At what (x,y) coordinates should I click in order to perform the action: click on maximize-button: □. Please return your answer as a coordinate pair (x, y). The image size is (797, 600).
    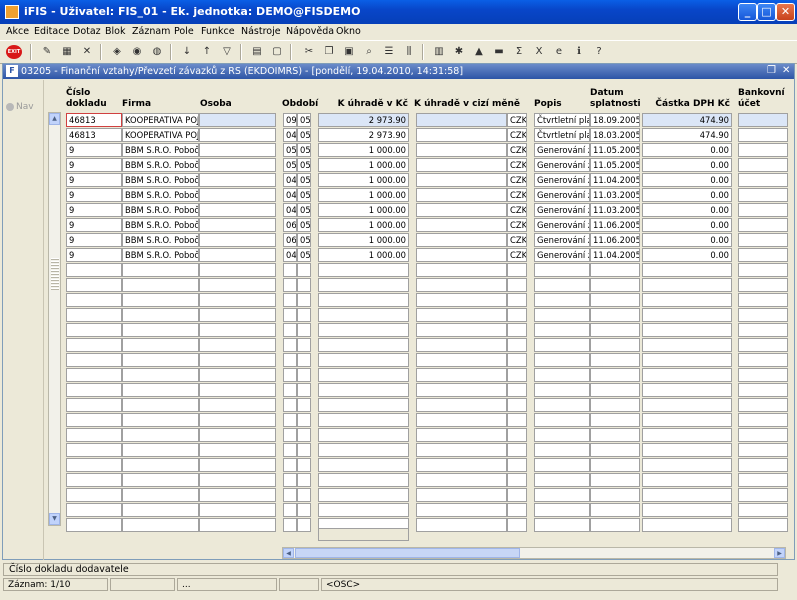
    Looking at the image, I should click on (766, 12).